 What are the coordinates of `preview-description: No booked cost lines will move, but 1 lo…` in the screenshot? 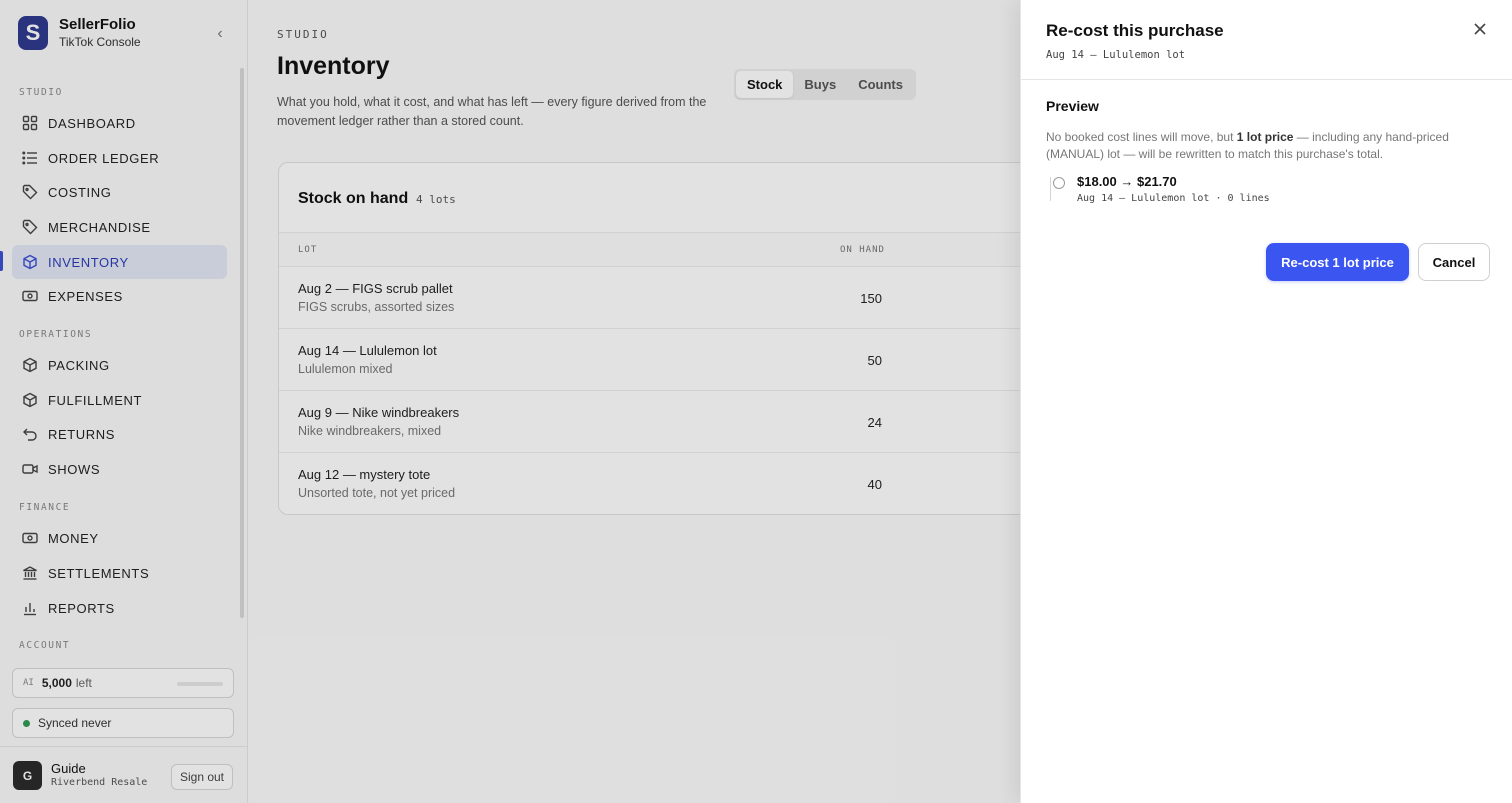 It's located at (1256, 146).